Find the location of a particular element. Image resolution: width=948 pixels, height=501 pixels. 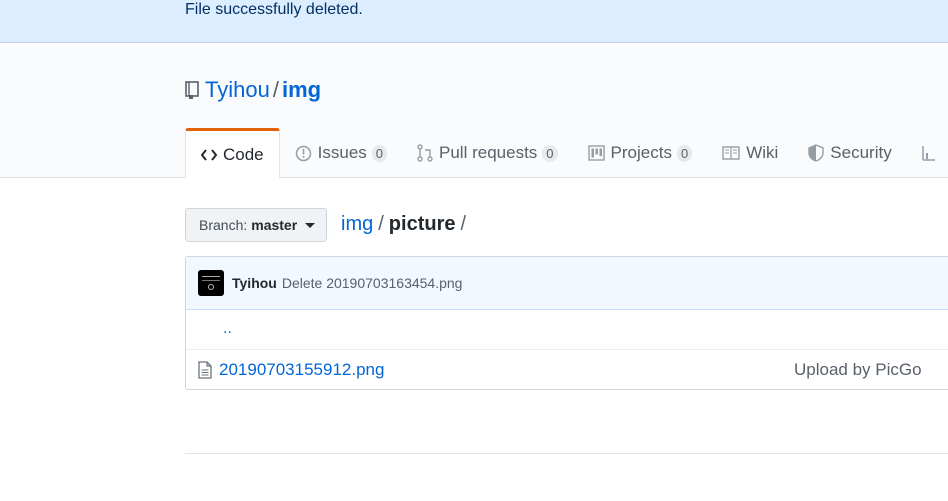

divider is located at coordinates (566, 453).